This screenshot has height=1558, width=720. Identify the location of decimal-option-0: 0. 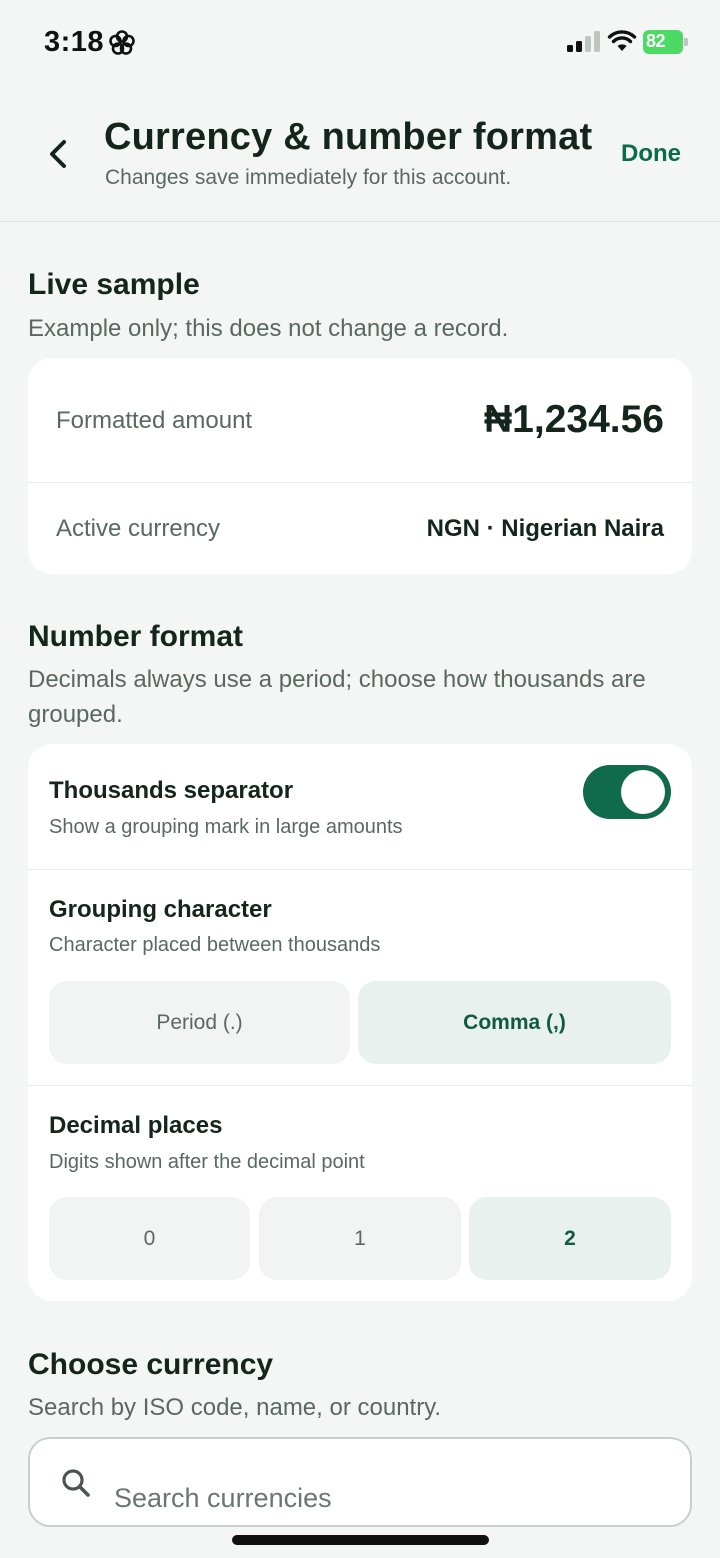
(149, 1238).